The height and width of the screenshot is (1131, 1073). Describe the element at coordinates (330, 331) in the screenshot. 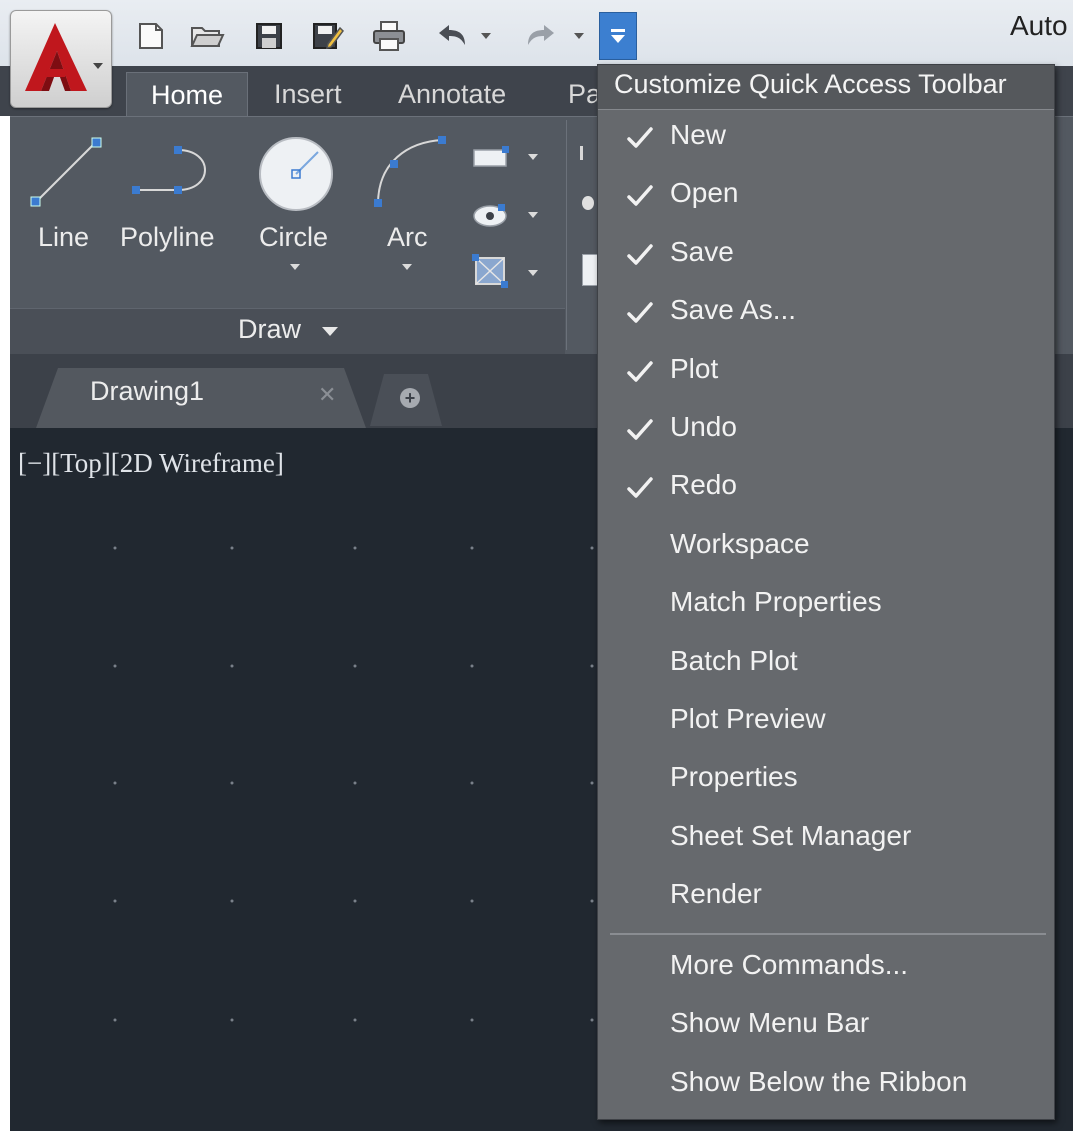

I see `draw-panel-expand-icon` at that location.